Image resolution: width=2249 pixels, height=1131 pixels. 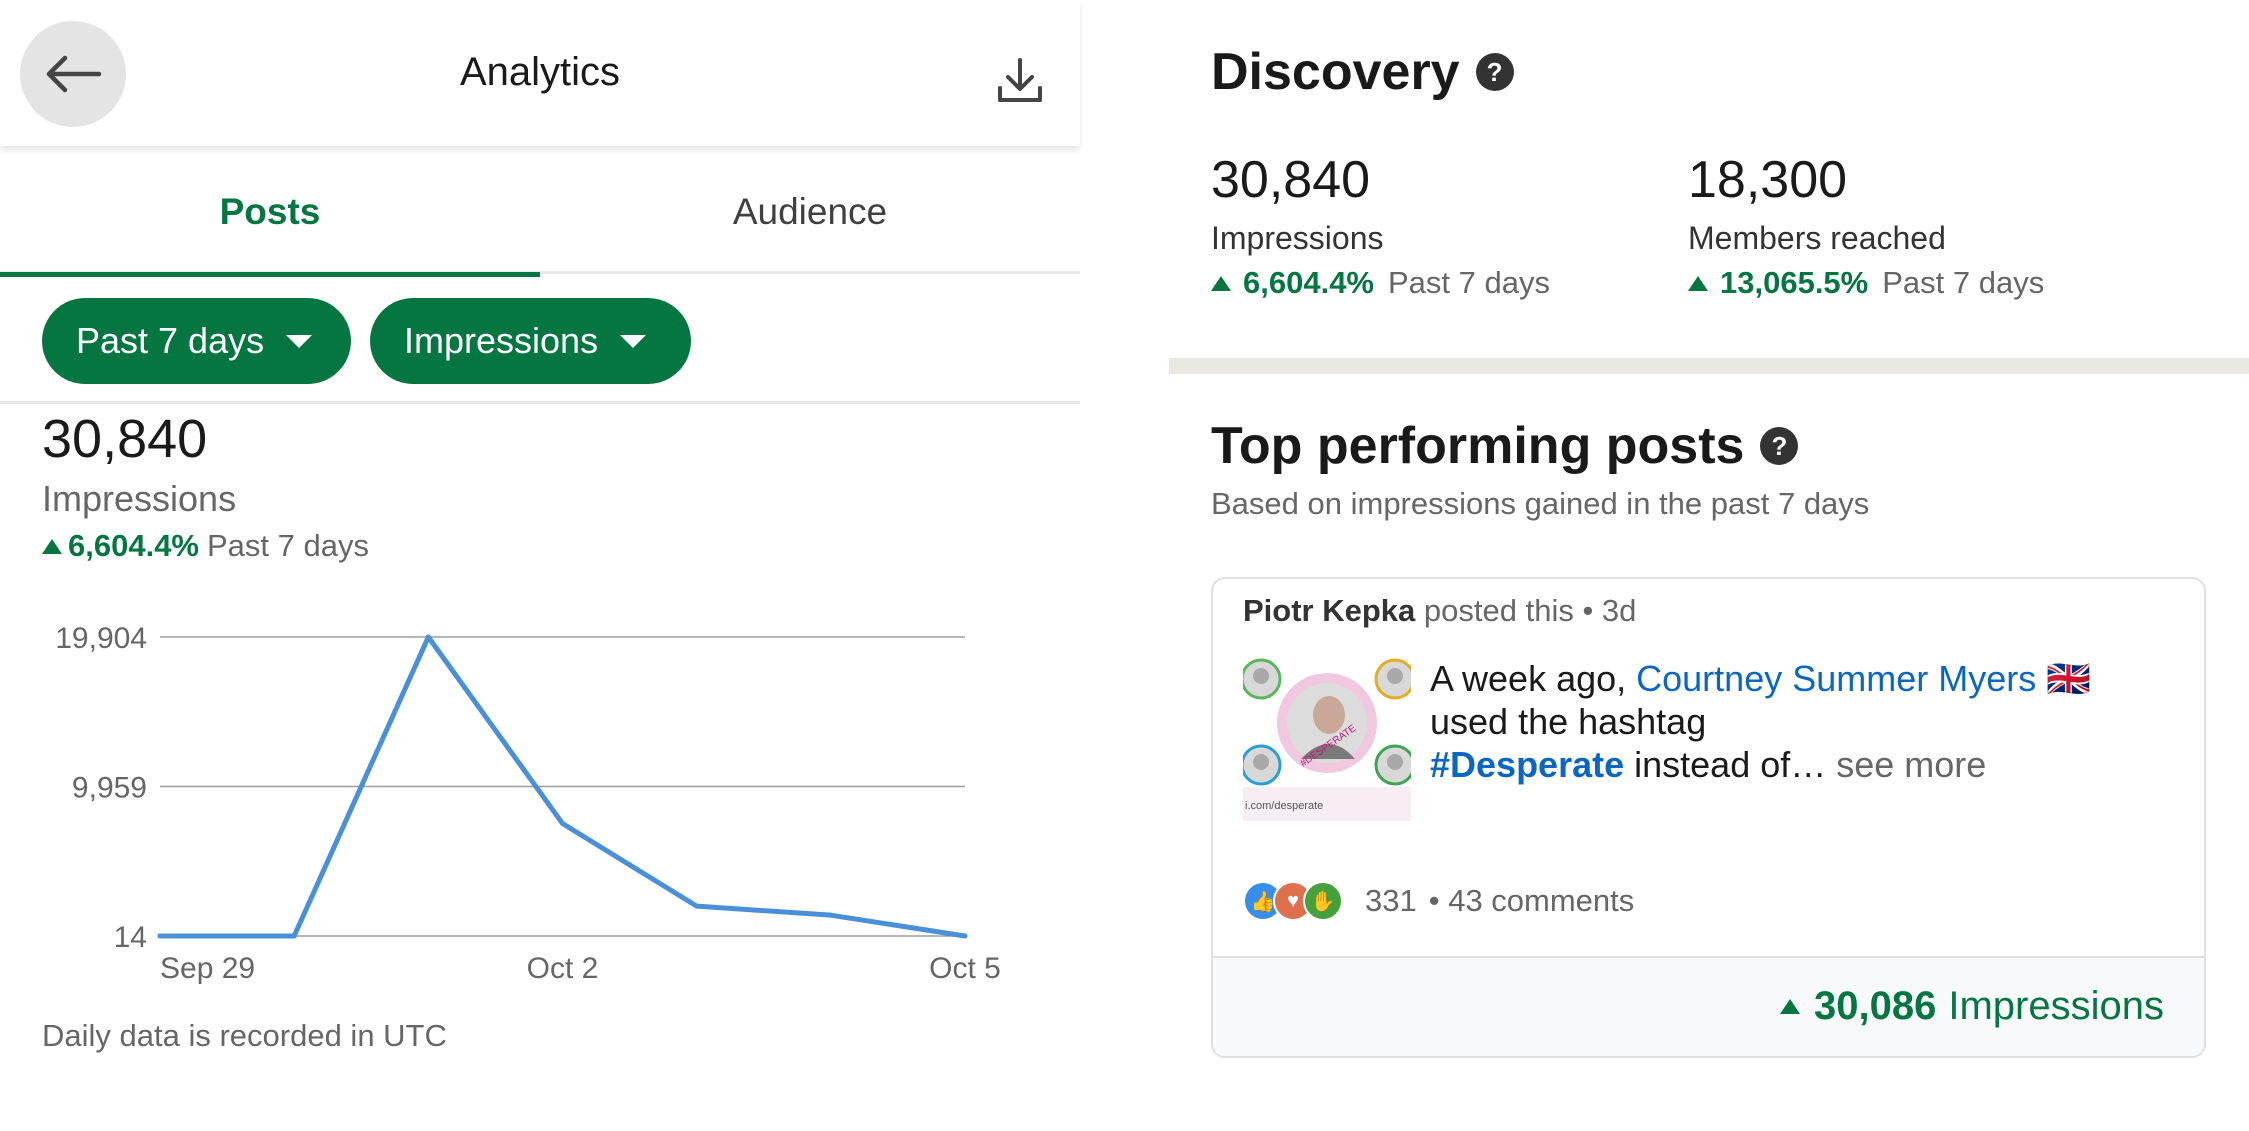 I want to click on thumbnail-caption: i.com/desperate, so click(x=1284, y=806).